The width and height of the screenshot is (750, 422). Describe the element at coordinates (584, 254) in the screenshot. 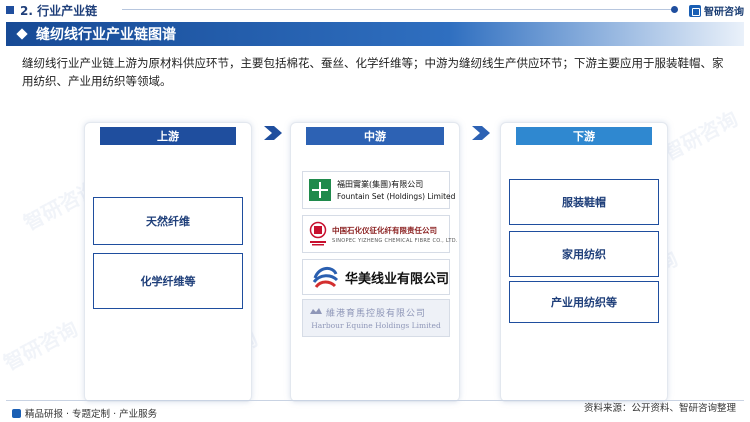

I see `downstream-item: 家用纺织` at that location.